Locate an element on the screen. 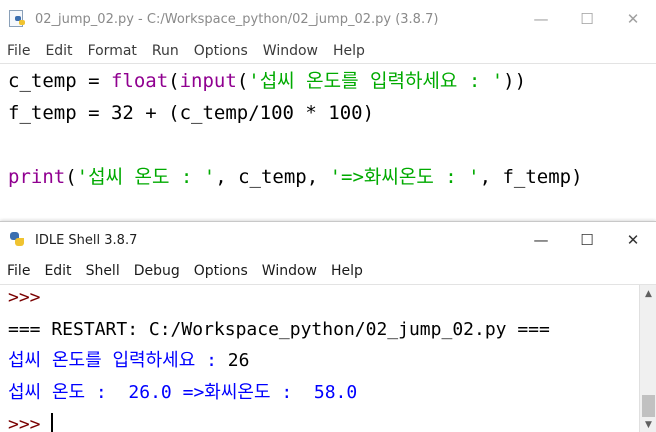 This screenshot has height=432, width=656. shell-window-controls: — ☐ ✕ is located at coordinates (587, 241).